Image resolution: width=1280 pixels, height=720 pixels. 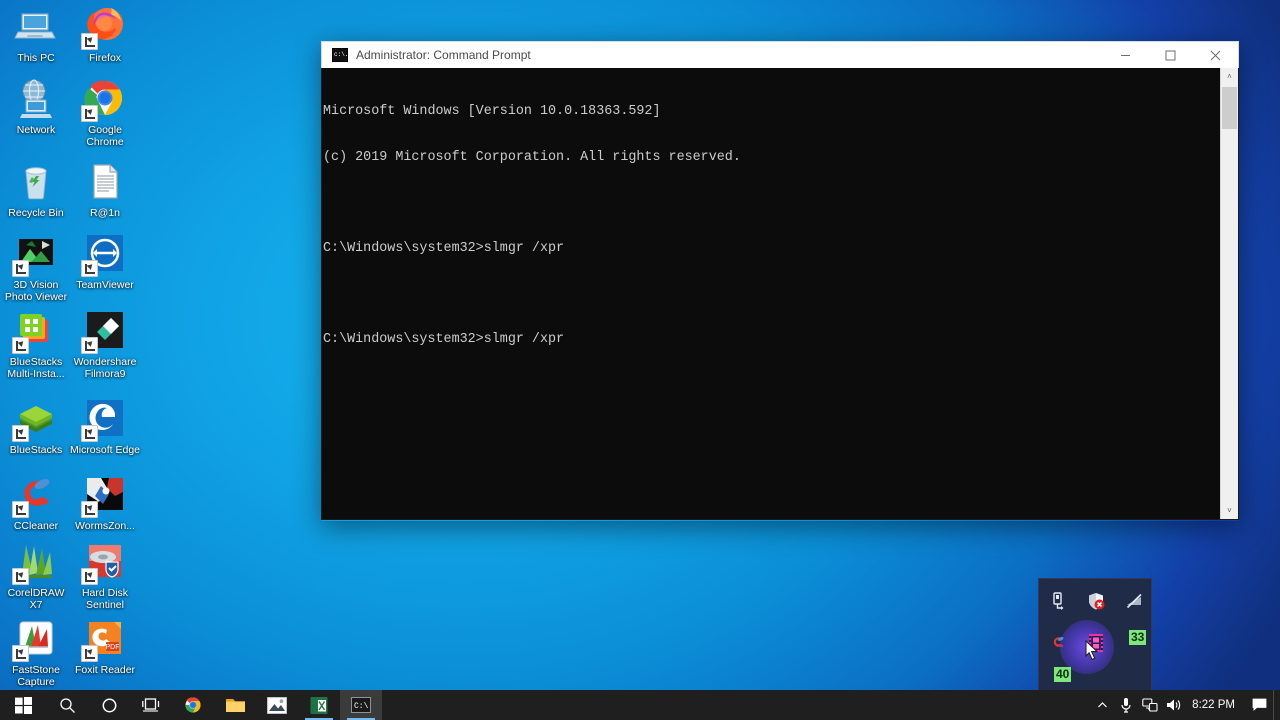 What do you see at coordinates (1229, 510) in the screenshot?
I see `scroll-down-arrow-icon: ˅` at bounding box center [1229, 510].